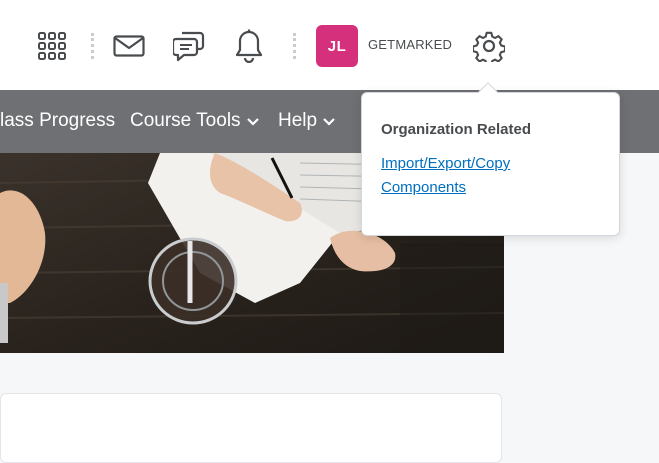 The image size is (659, 463). I want to click on nav-course-tools: Course Tools, so click(194, 121).